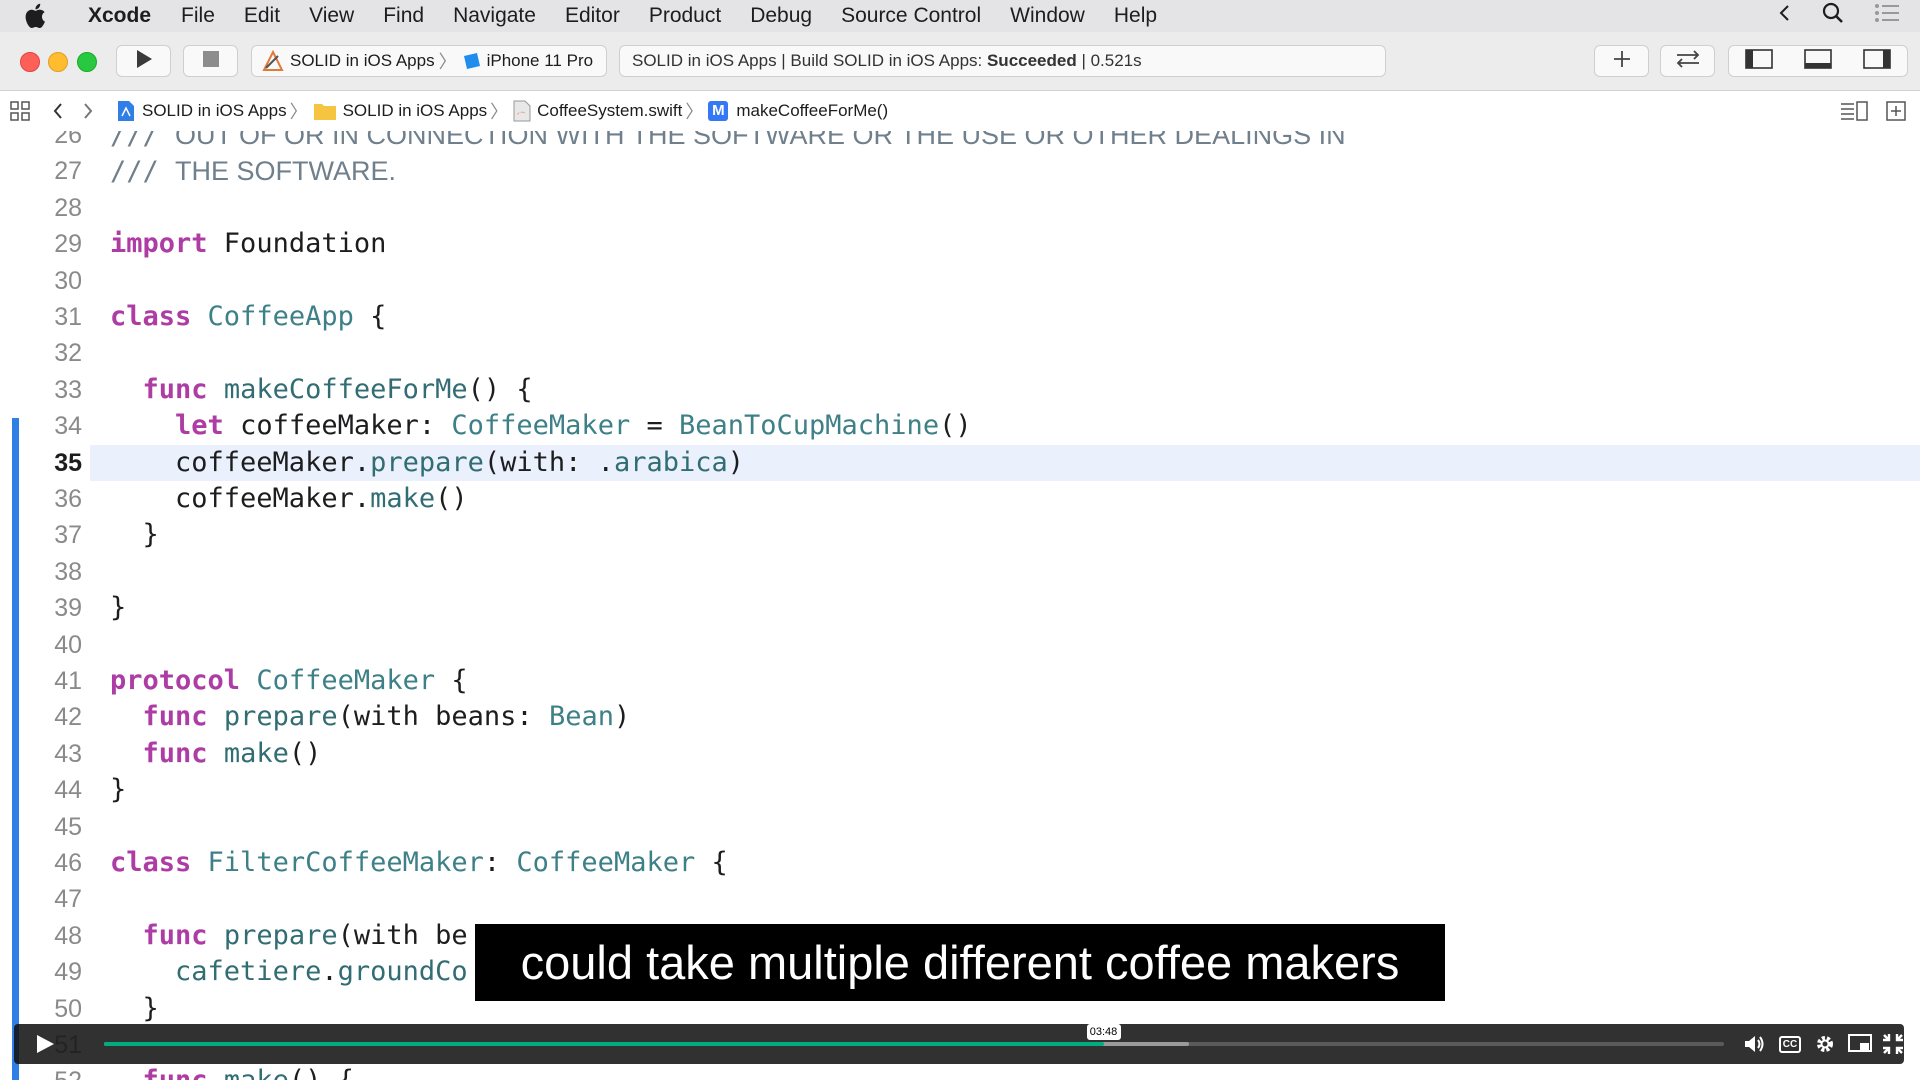 The width and height of the screenshot is (1920, 1080). What do you see at coordinates (1818, 61) in the screenshot?
I see `debug-area-toggle-icon` at bounding box center [1818, 61].